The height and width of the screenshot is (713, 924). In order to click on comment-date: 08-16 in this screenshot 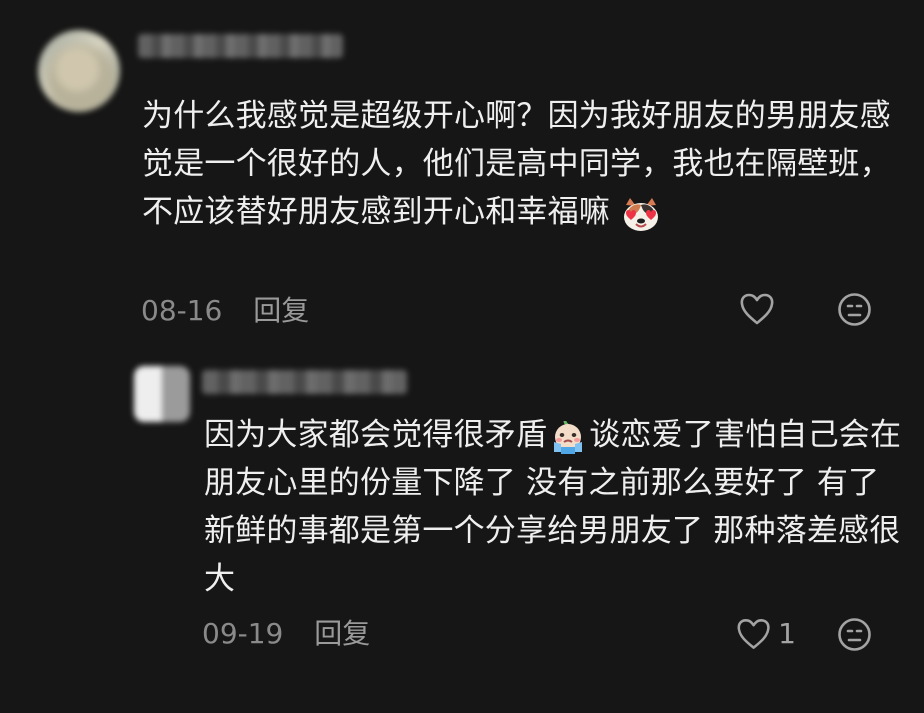, I will do `click(182, 310)`.